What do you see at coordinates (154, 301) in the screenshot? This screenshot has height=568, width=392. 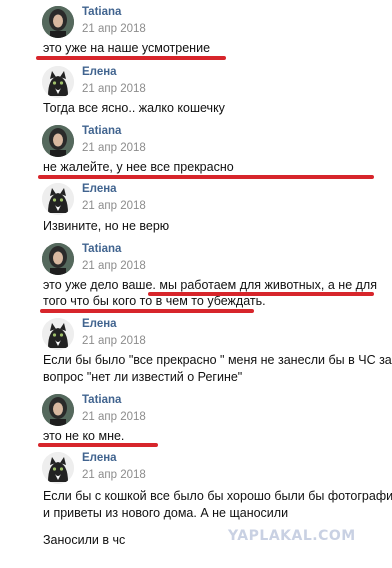 I see `message-text: того что бы кого то в чем то убеждать.` at bounding box center [154, 301].